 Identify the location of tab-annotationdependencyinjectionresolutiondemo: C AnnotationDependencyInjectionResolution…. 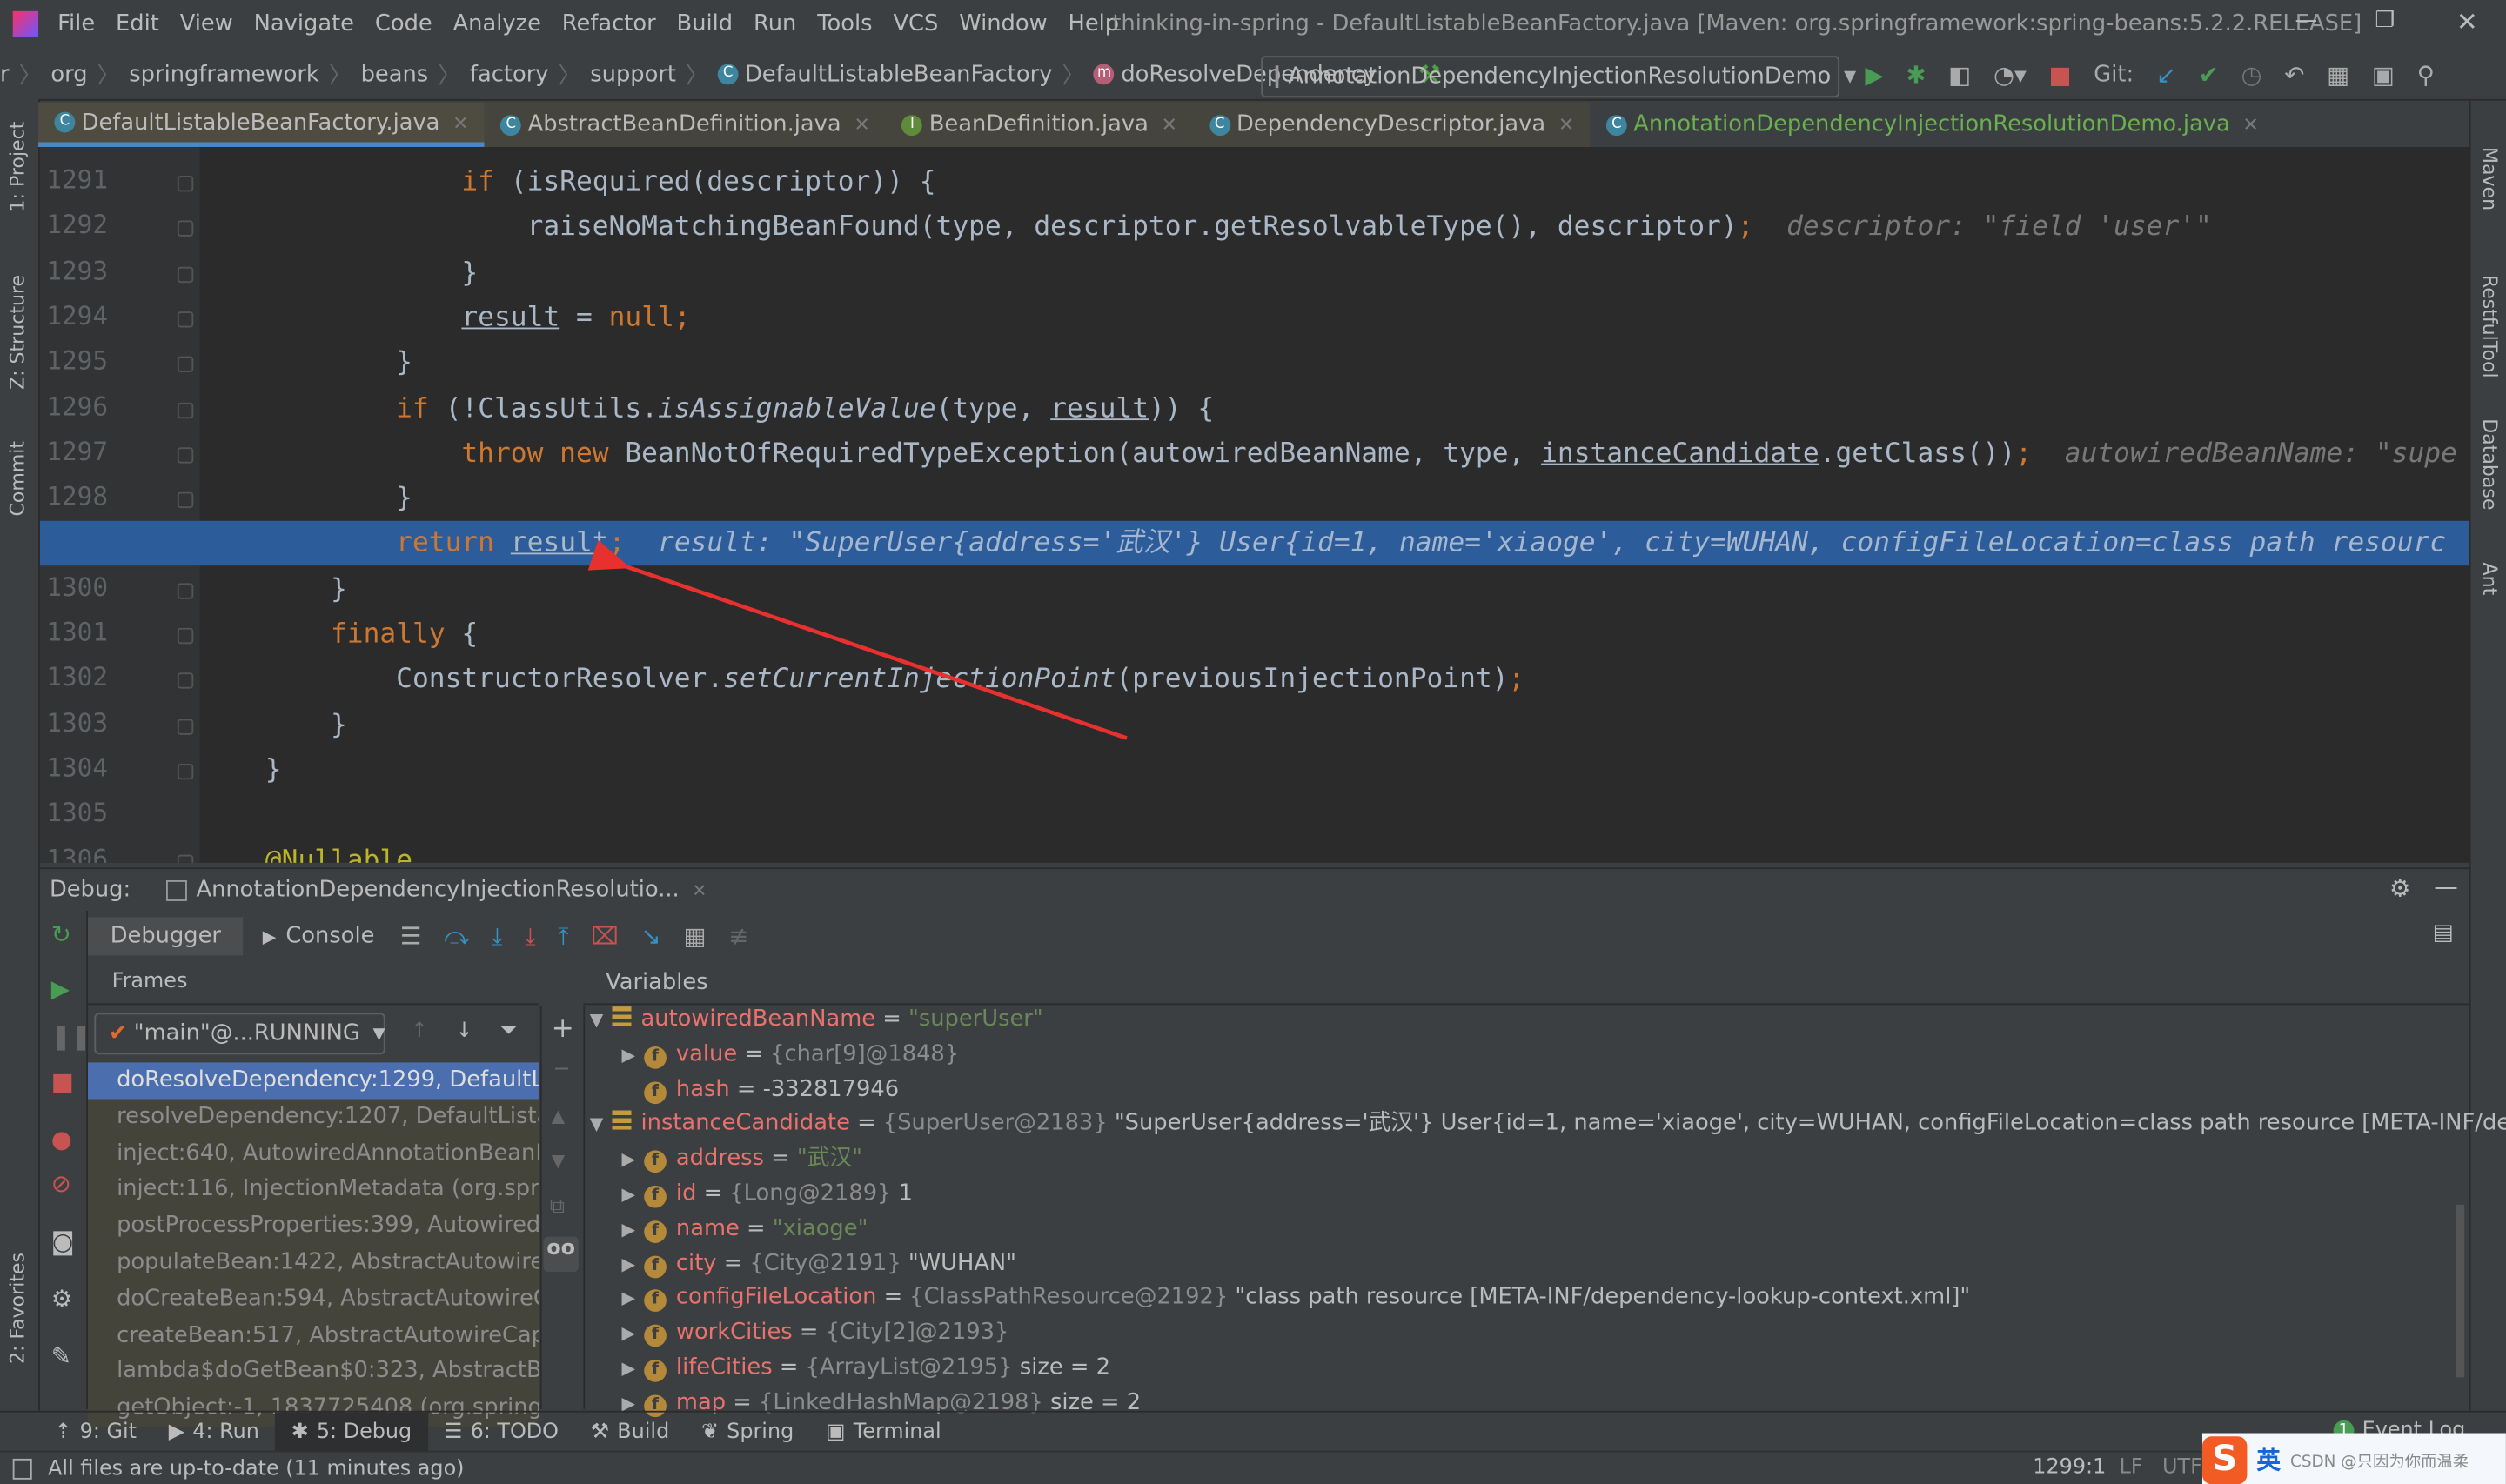
(1932, 124).